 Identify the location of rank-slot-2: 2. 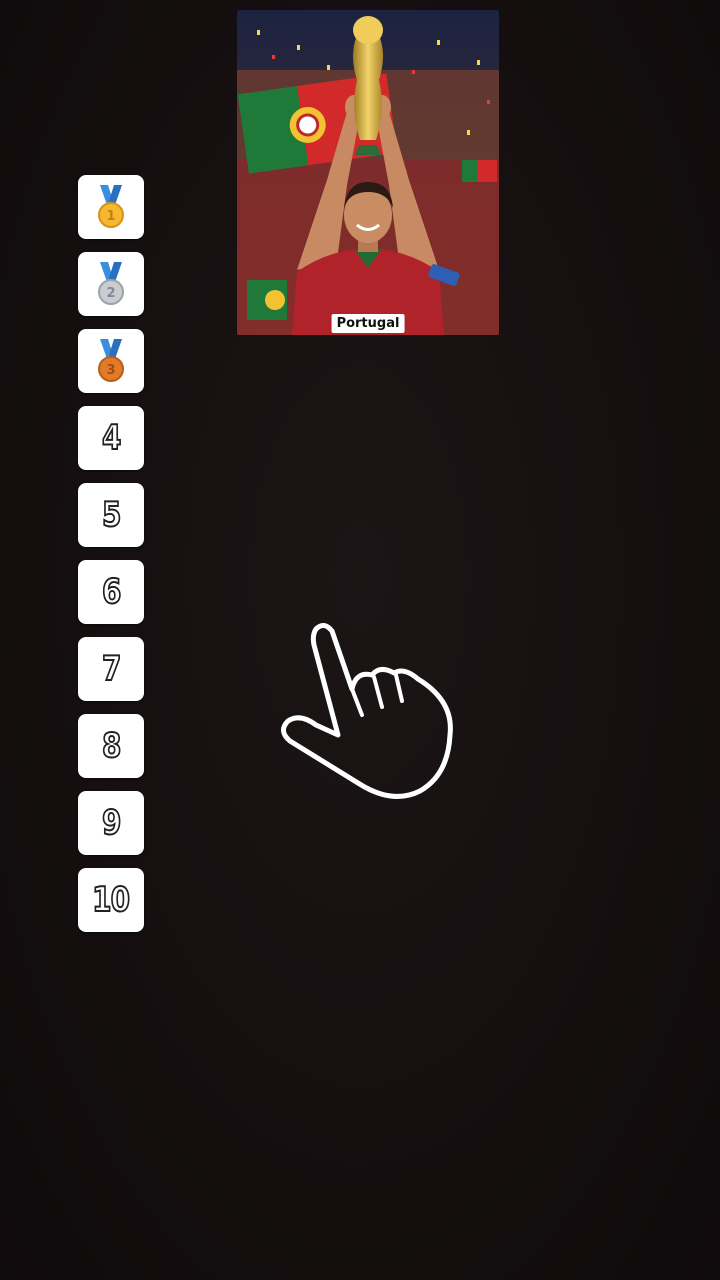
(111, 284).